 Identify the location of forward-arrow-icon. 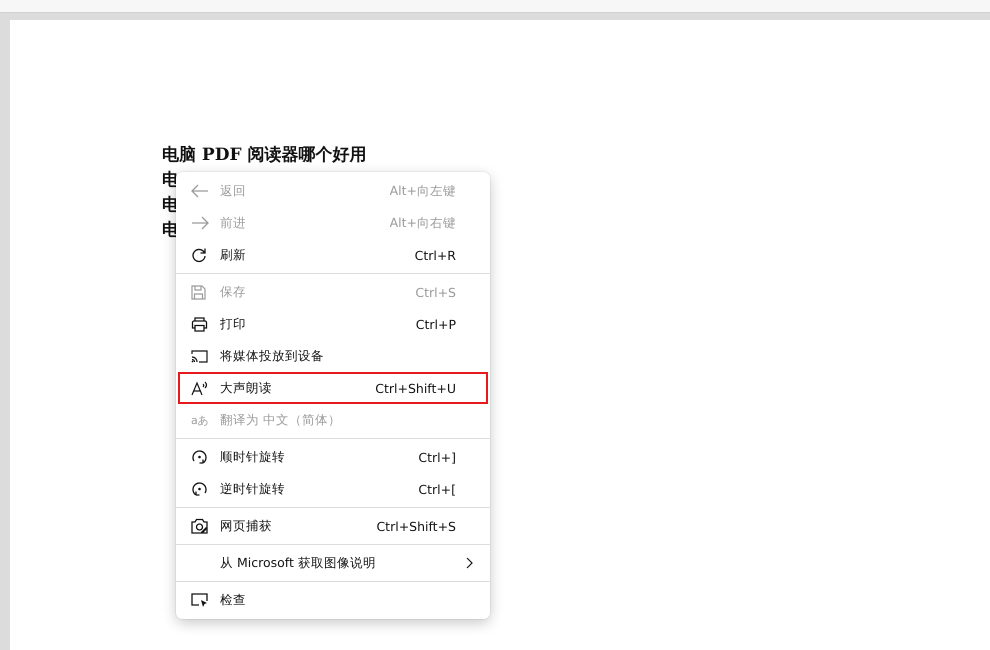
(200, 223).